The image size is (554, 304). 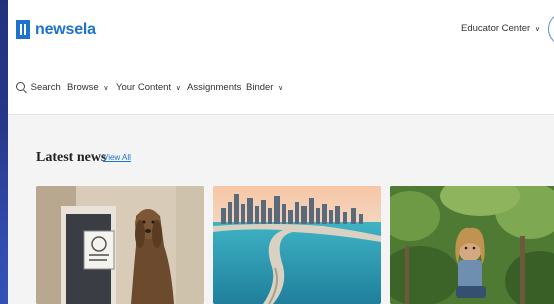 What do you see at coordinates (83, 87) in the screenshot?
I see `nav-browse-label: Browse` at bounding box center [83, 87].